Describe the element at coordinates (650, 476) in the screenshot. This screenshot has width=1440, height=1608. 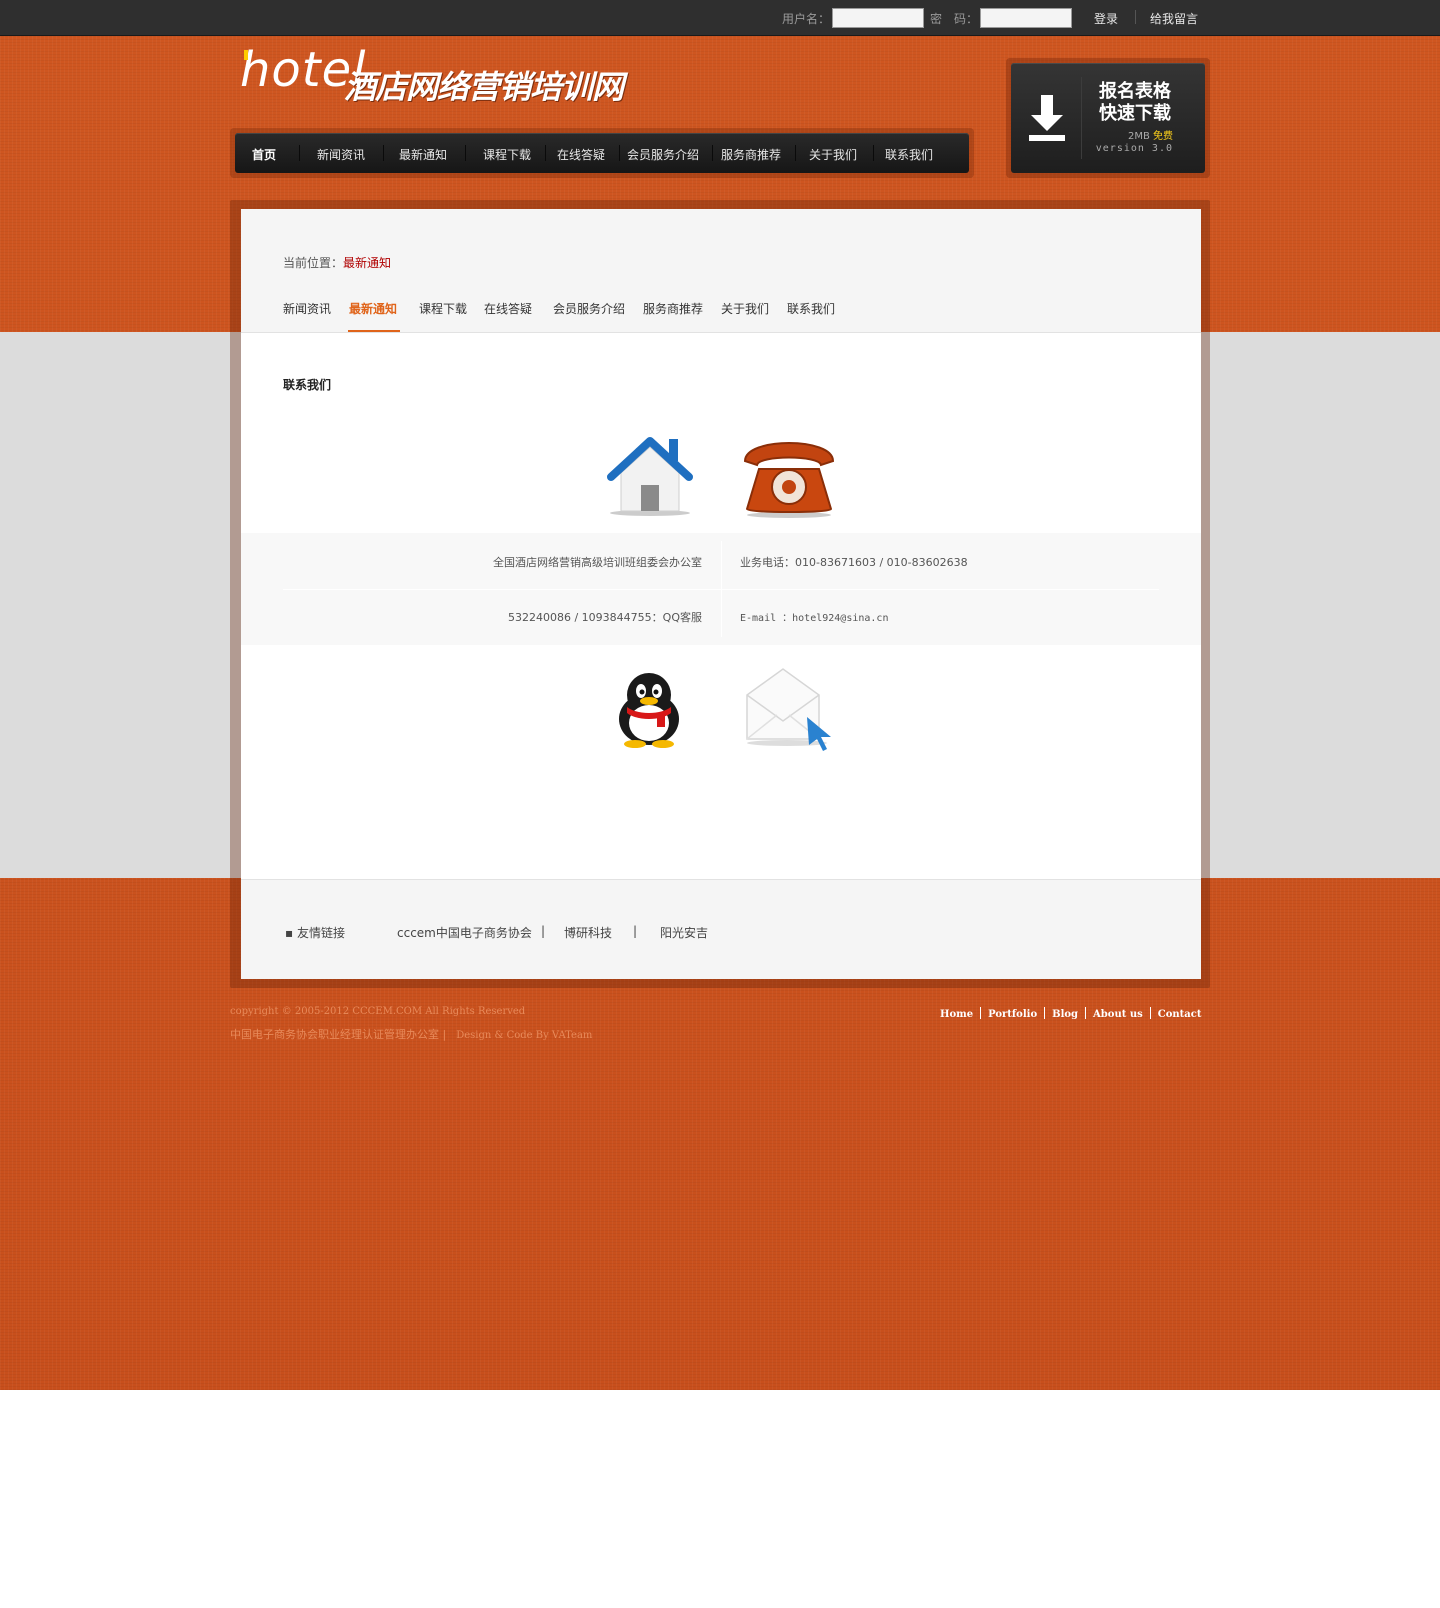
I see `home-icon` at that location.